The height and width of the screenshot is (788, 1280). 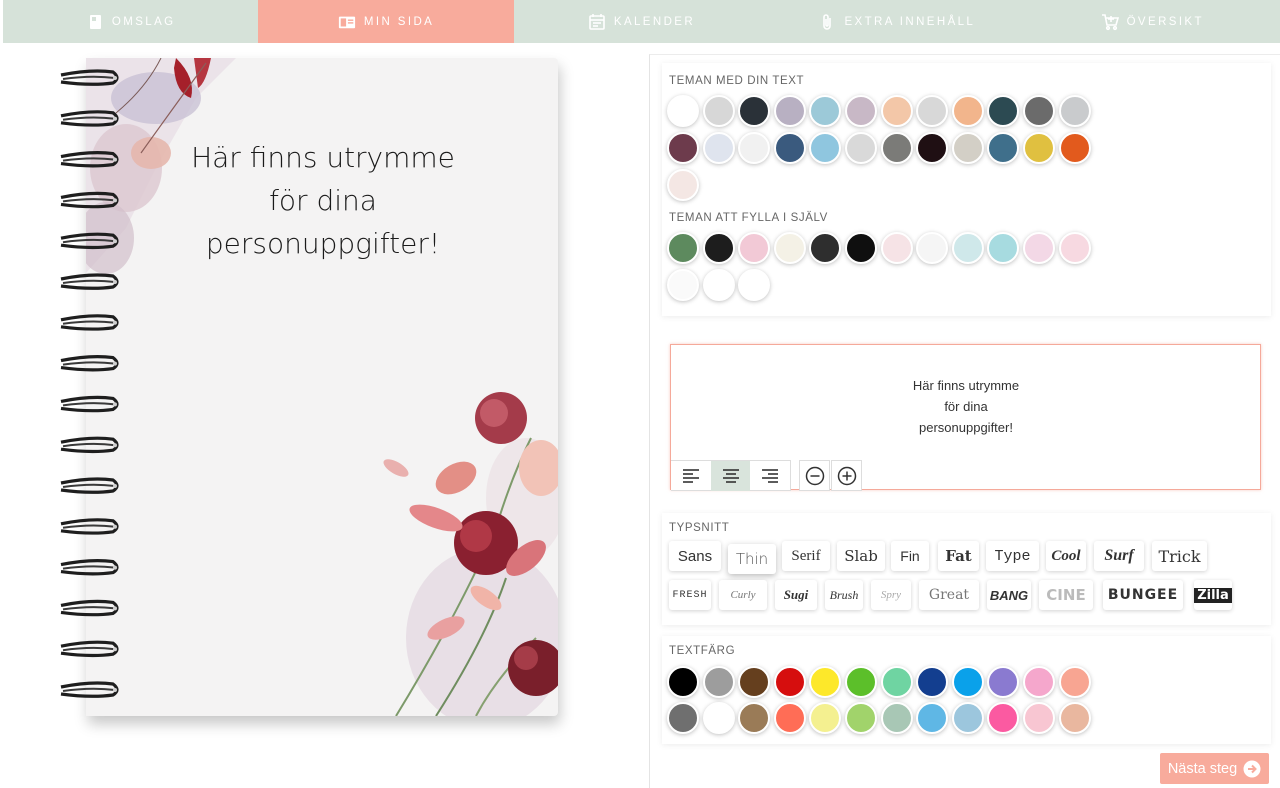 What do you see at coordinates (1152, 21) in the screenshot?
I see `tab-oversikt: ÖVERSIKT` at bounding box center [1152, 21].